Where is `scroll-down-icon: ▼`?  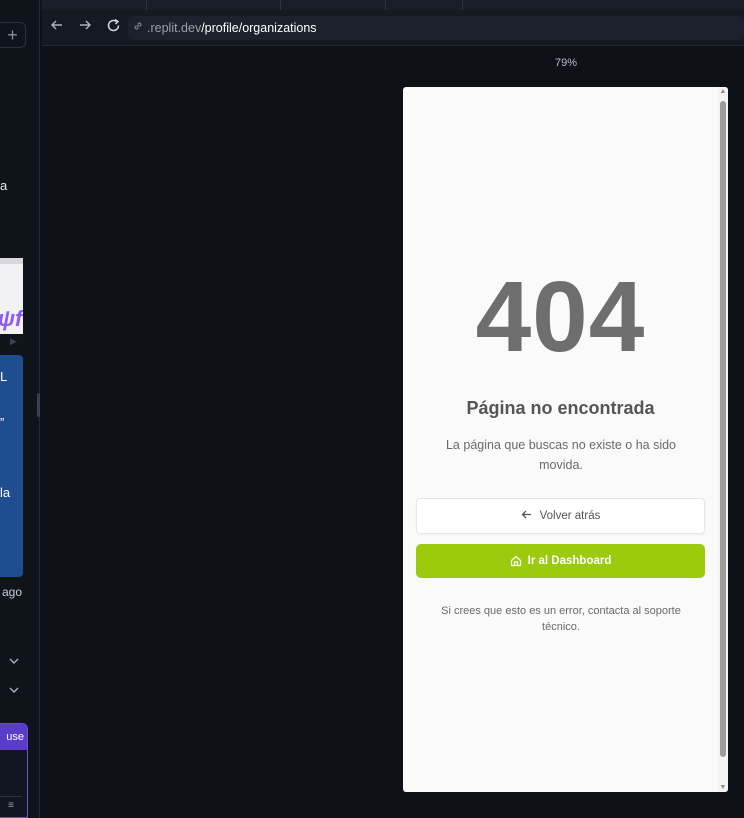 scroll-down-icon: ▼ is located at coordinates (723, 787).